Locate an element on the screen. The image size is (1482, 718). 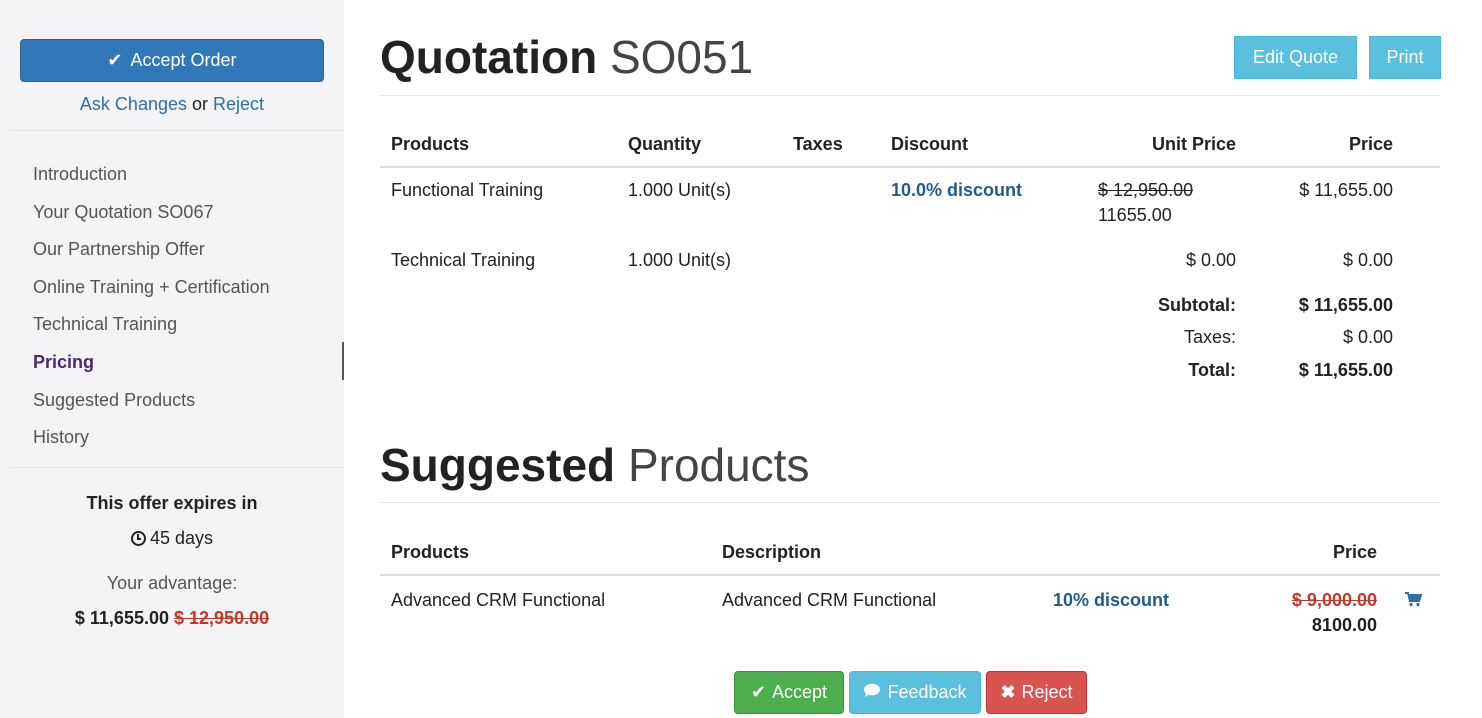
page-title-bold: Quotation is located at coordinates (489, 57).